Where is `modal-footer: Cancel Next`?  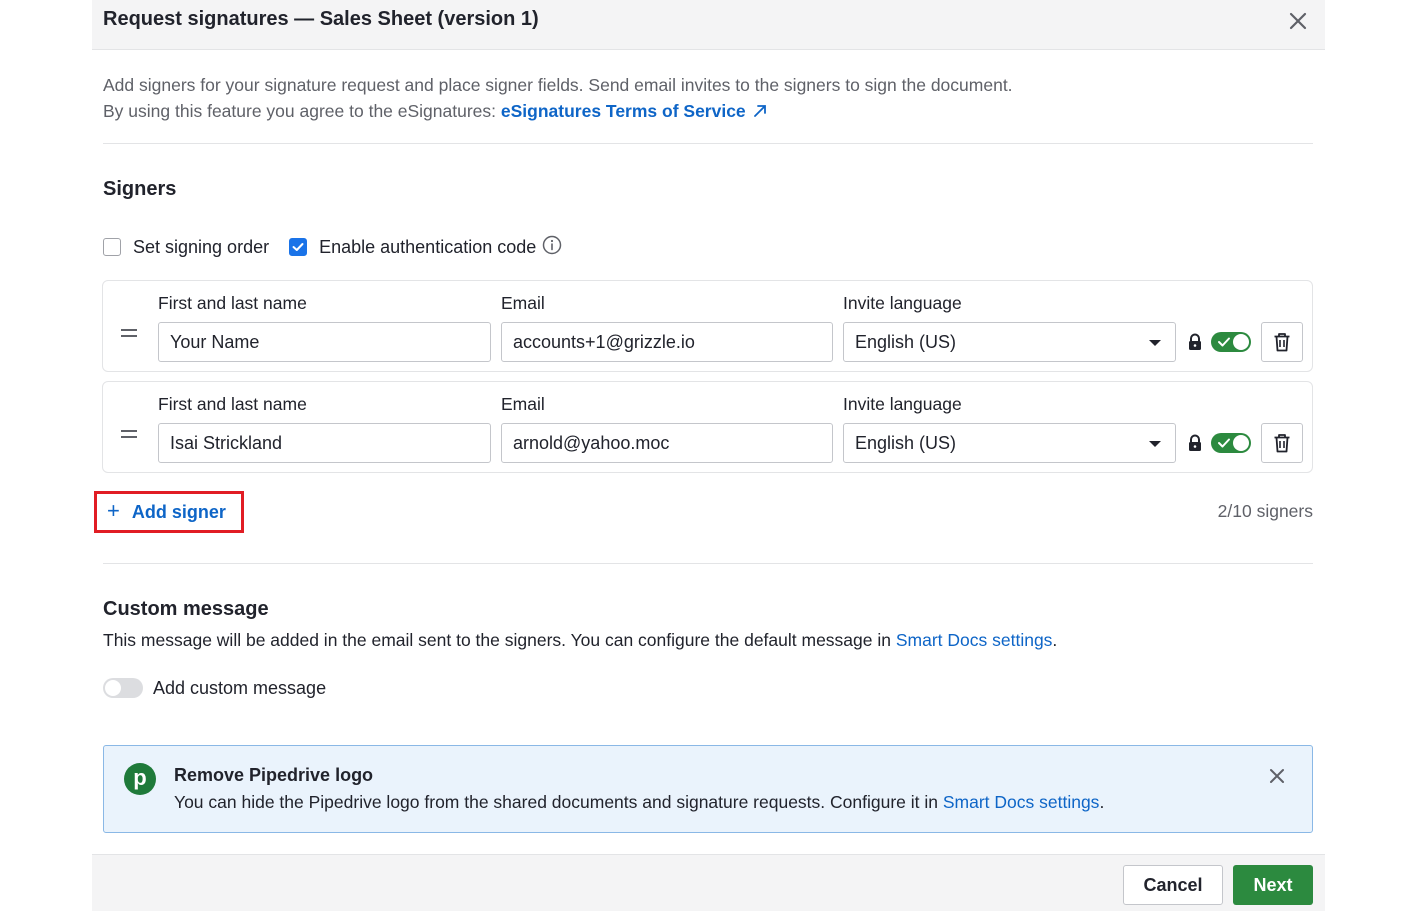
modal-footer: Cancel Next is located at coordinates (708, 882).